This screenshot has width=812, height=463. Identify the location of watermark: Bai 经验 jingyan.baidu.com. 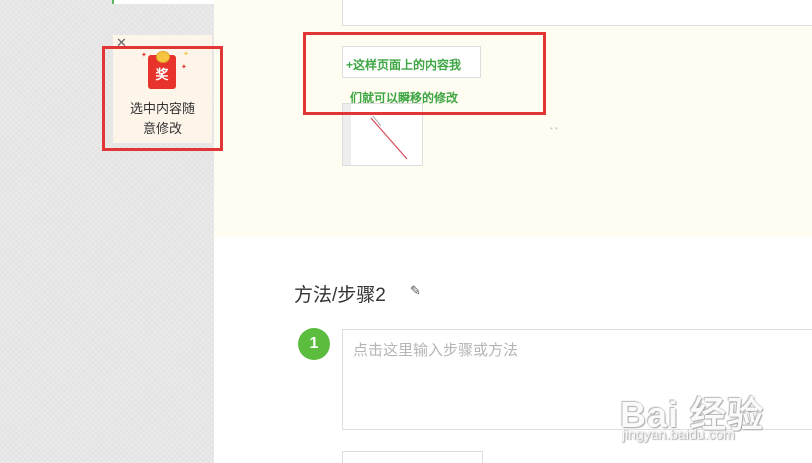
(715, 418).